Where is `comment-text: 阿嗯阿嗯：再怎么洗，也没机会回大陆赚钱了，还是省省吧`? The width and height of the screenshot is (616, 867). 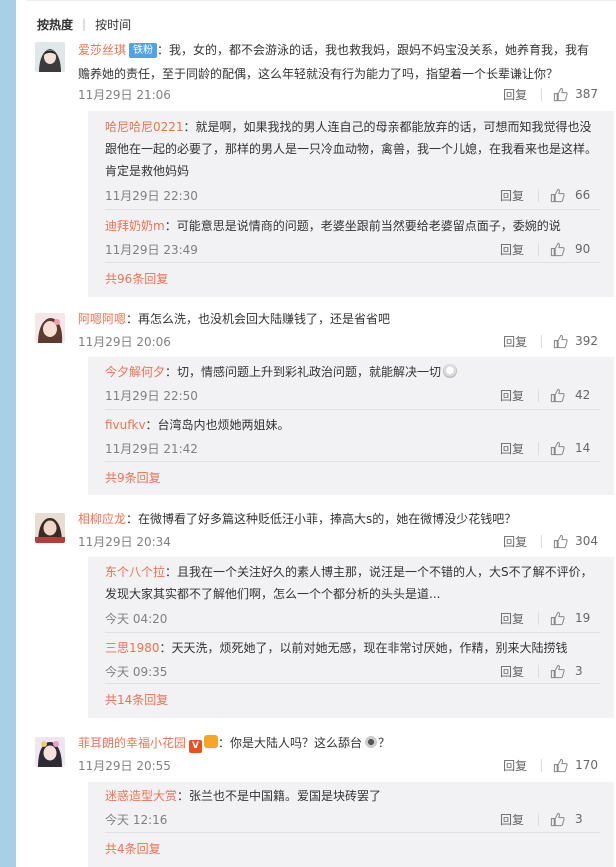
comment-text: 阿嗯阿嗯：再怎么洗，也没机会回大陆赚钱了，还是省省吧 is located at coordinates (338, 319).